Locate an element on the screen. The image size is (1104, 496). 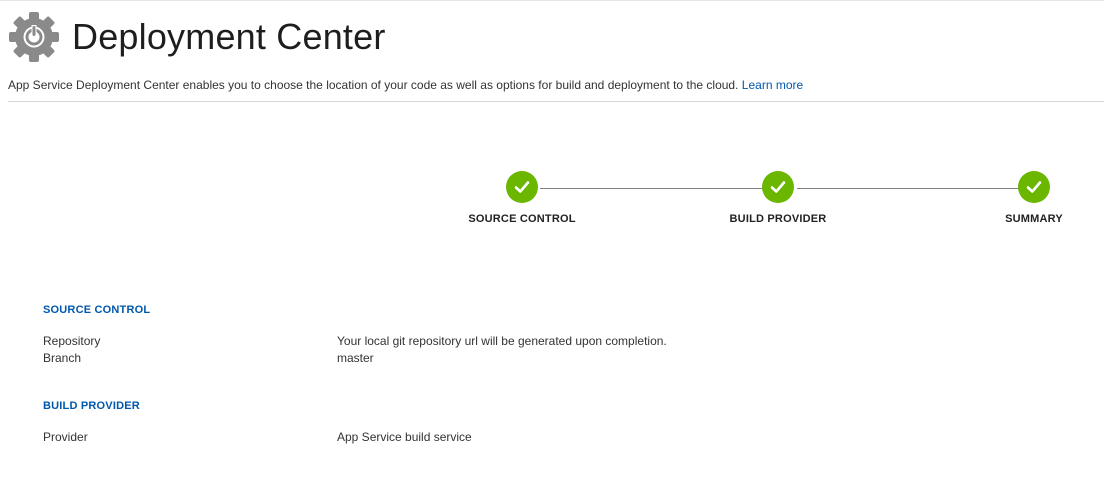
step-source-control: SOURCE CONTROL is located at coordinates (522, 198).